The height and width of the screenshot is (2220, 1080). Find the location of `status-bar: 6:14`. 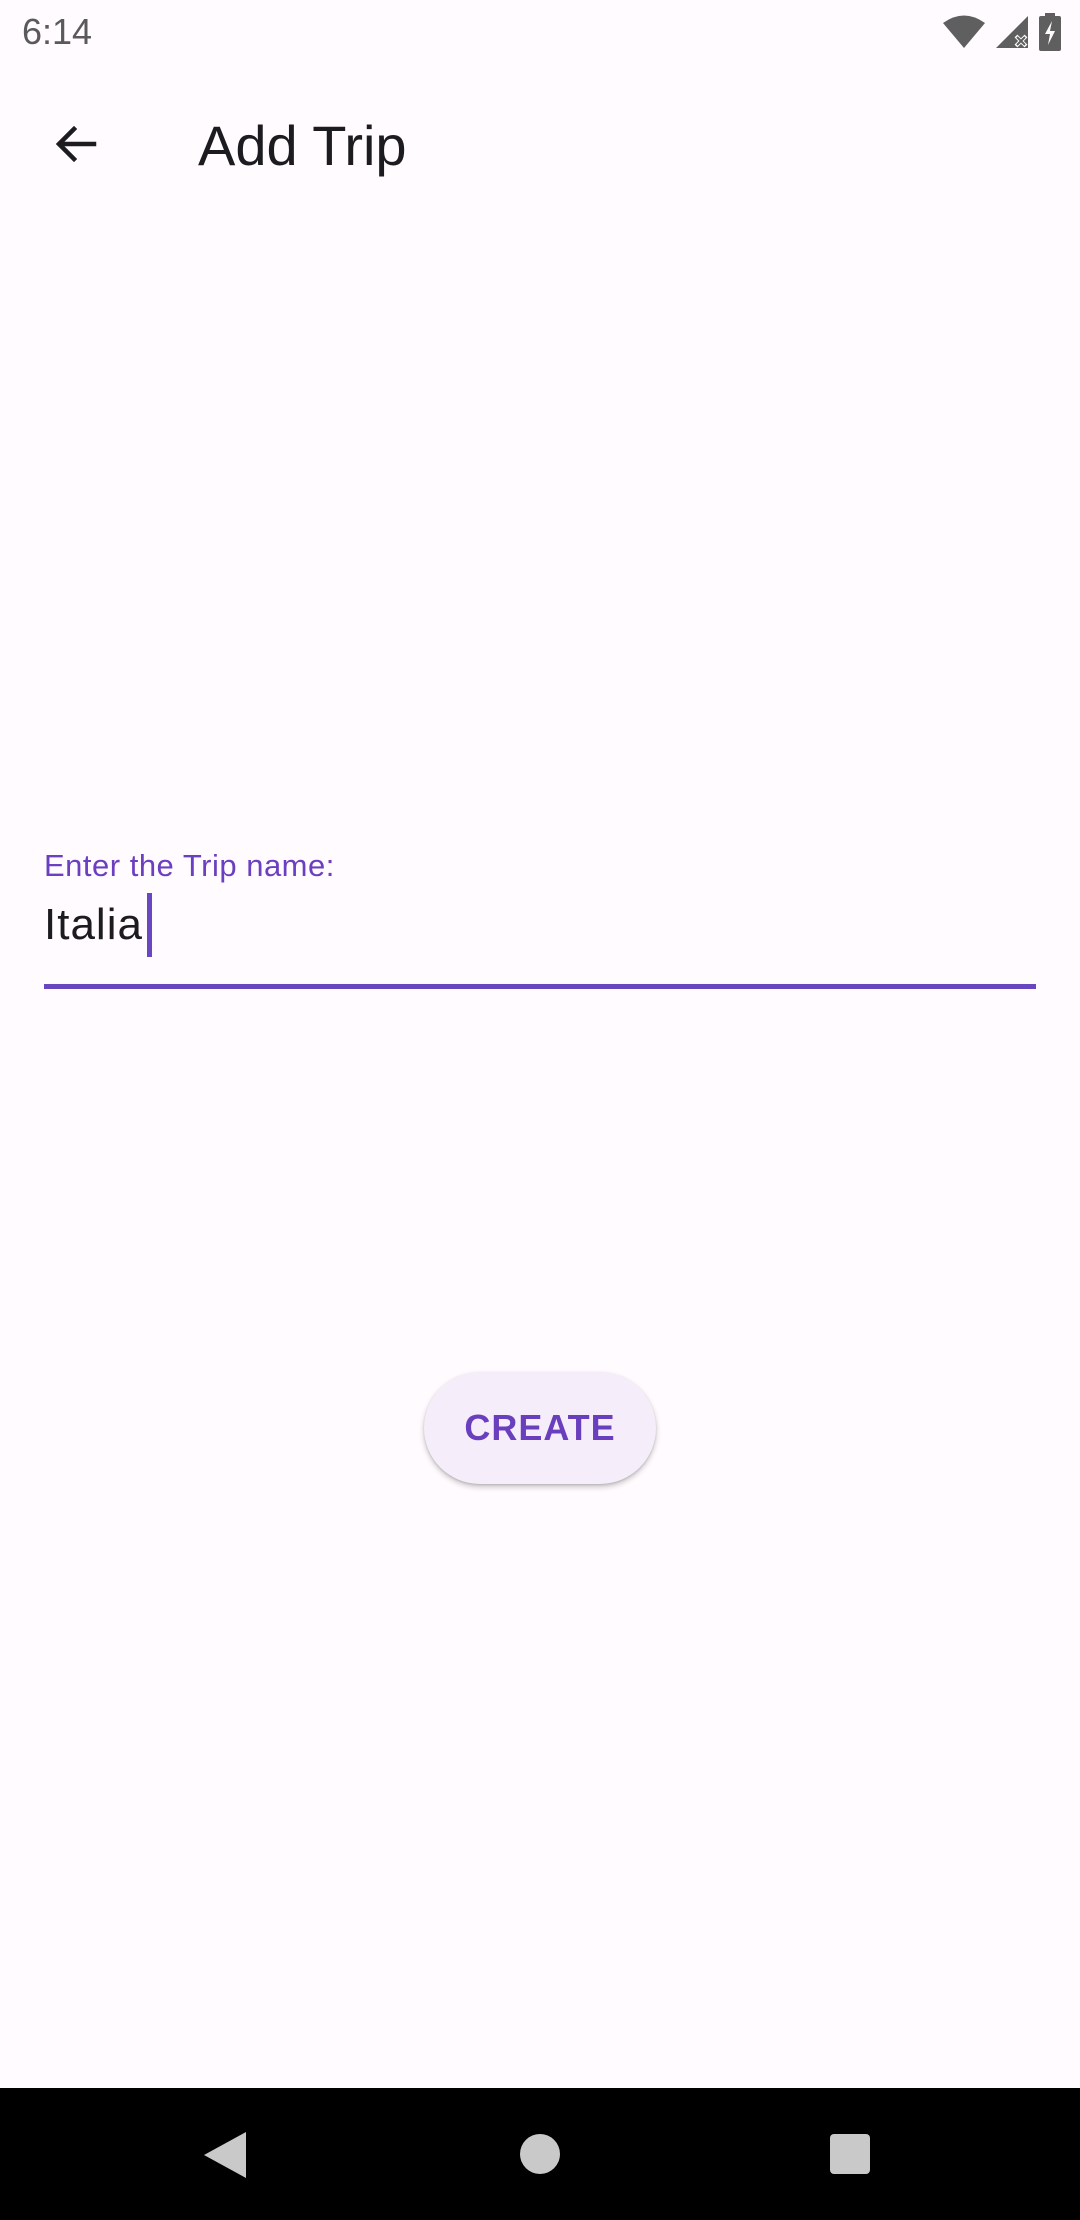

status-bar: 6:14 is located at coordinates (540, 33).